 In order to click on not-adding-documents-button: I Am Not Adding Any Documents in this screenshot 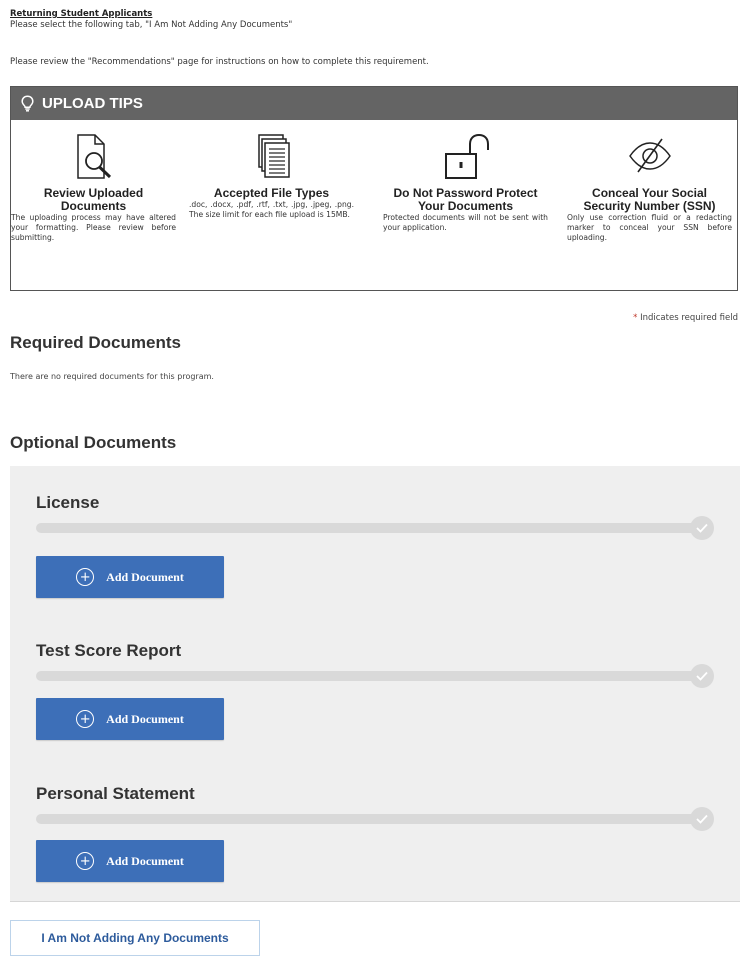, I will do `click(135, 938)`.